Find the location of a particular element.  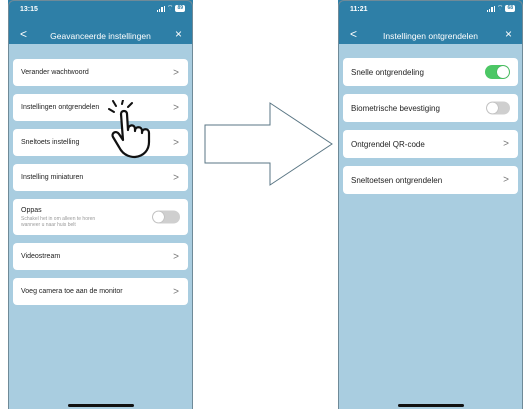

status-icons: ⌔ 89 is located at coordinates (170, 8).